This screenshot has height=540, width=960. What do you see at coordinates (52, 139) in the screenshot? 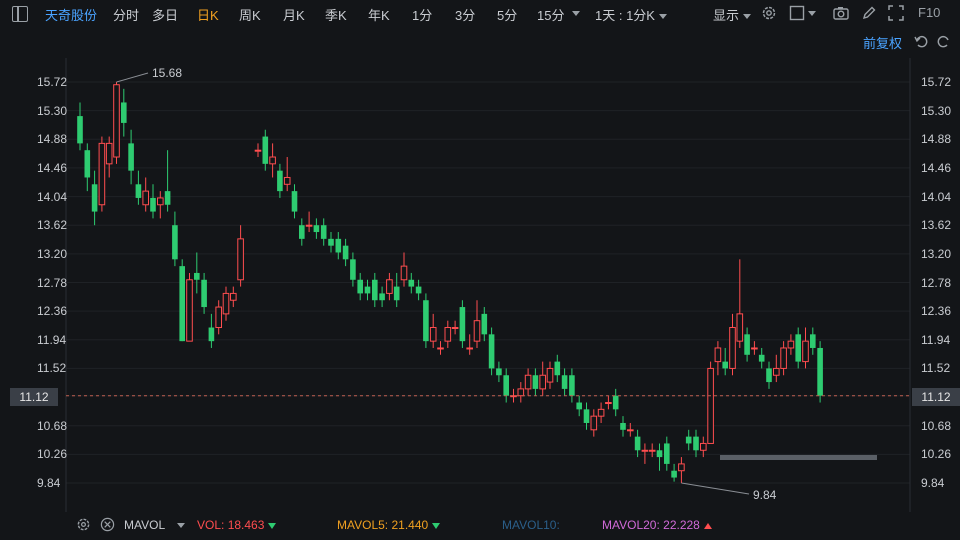
I see `price-tick-label-left: 14.88` at bounding box center [52, 139].